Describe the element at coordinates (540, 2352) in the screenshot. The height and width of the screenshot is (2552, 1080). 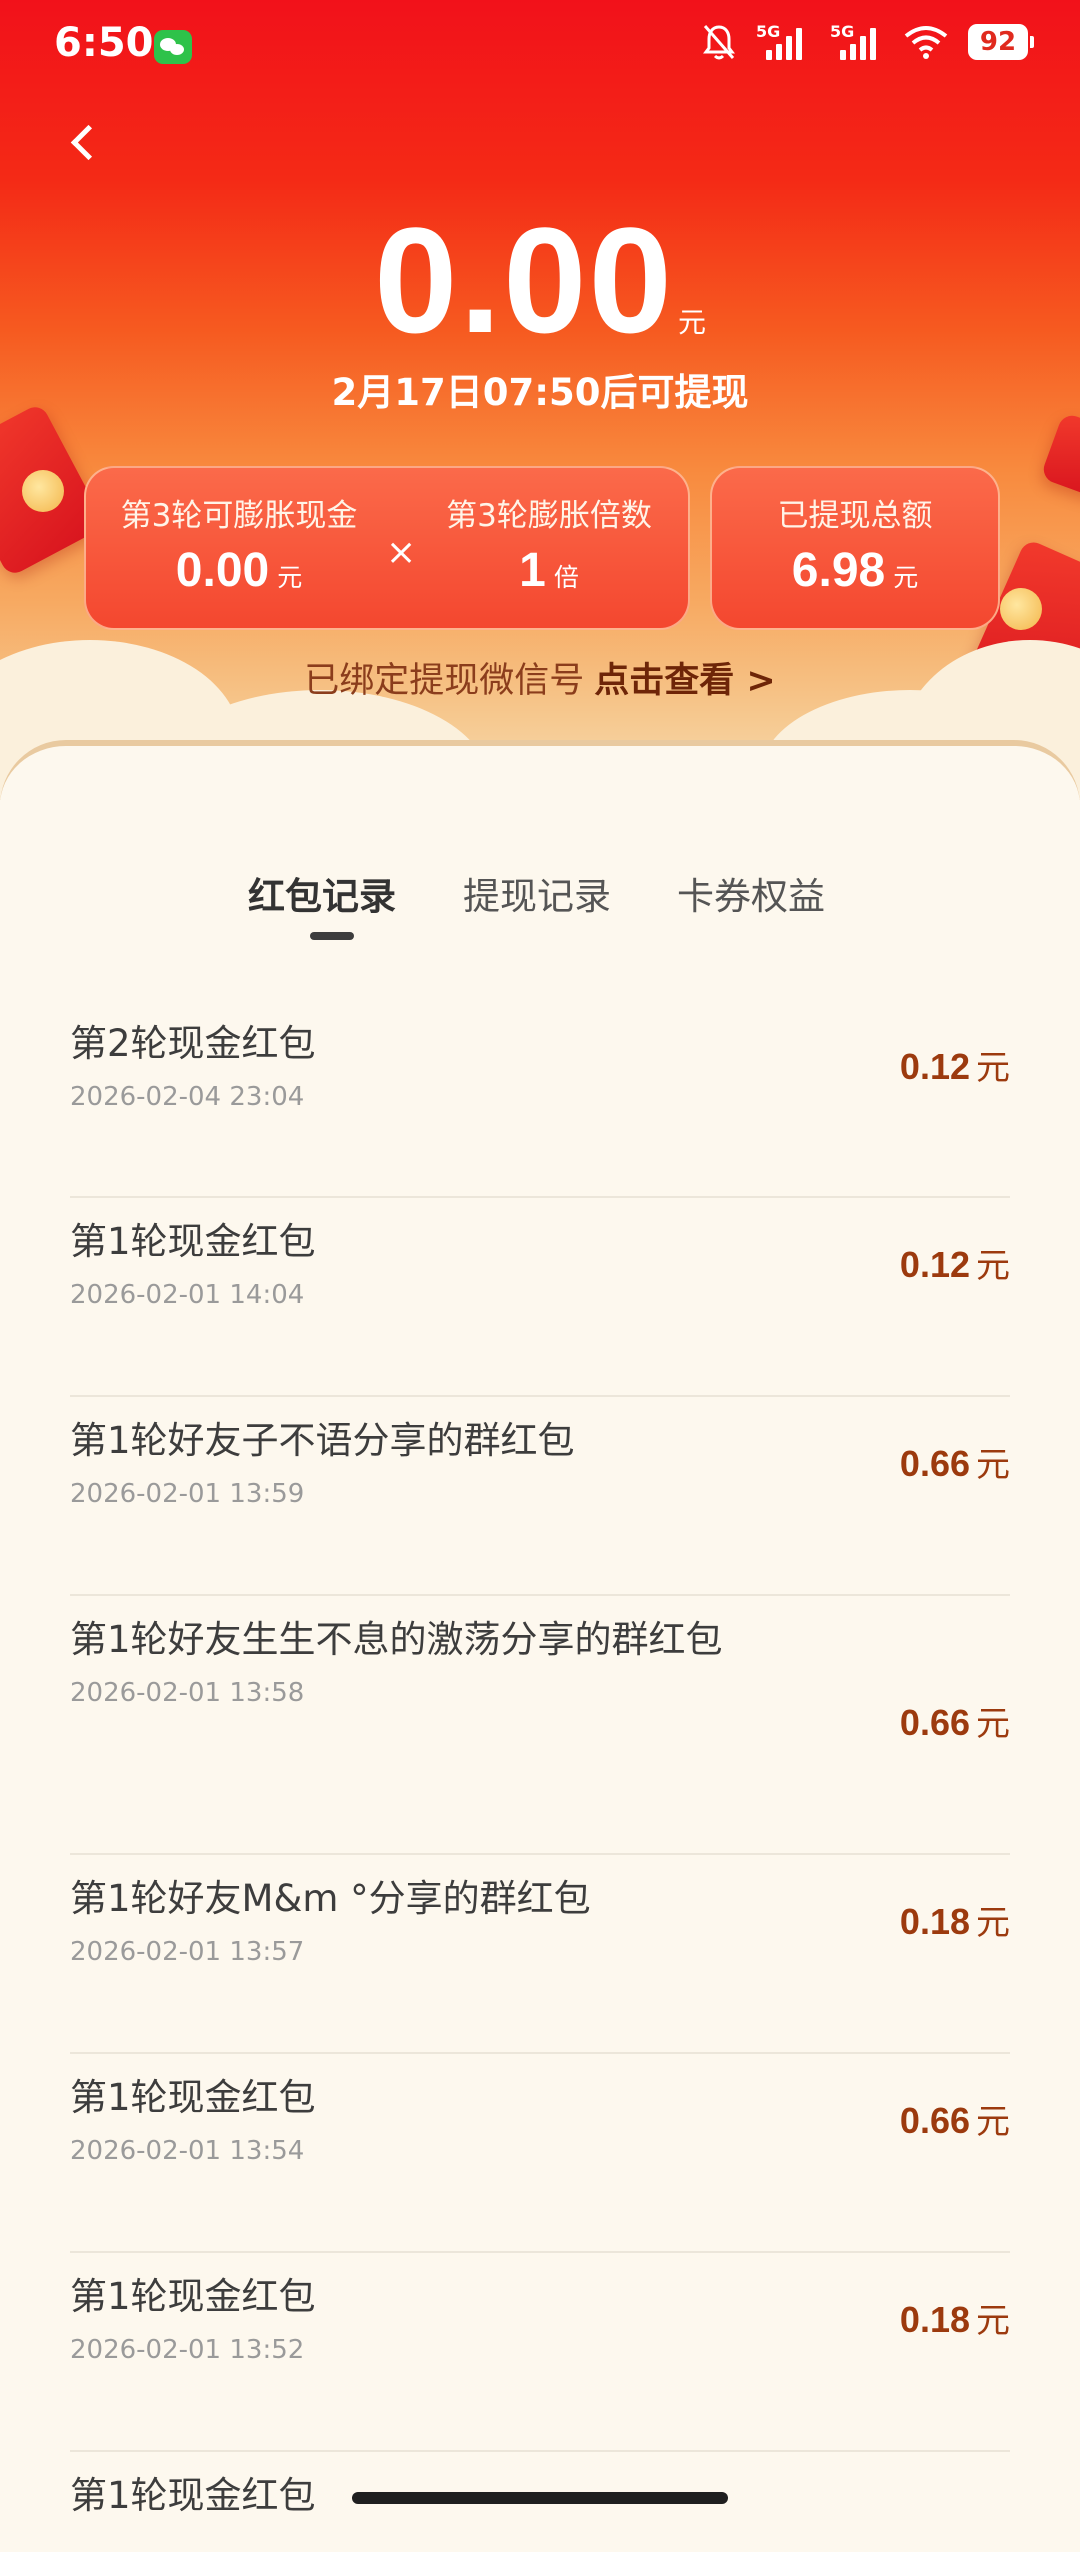
I see `record-row: 第1轮现金红包 2026-02-01 13:52 0.18 元` at that location.